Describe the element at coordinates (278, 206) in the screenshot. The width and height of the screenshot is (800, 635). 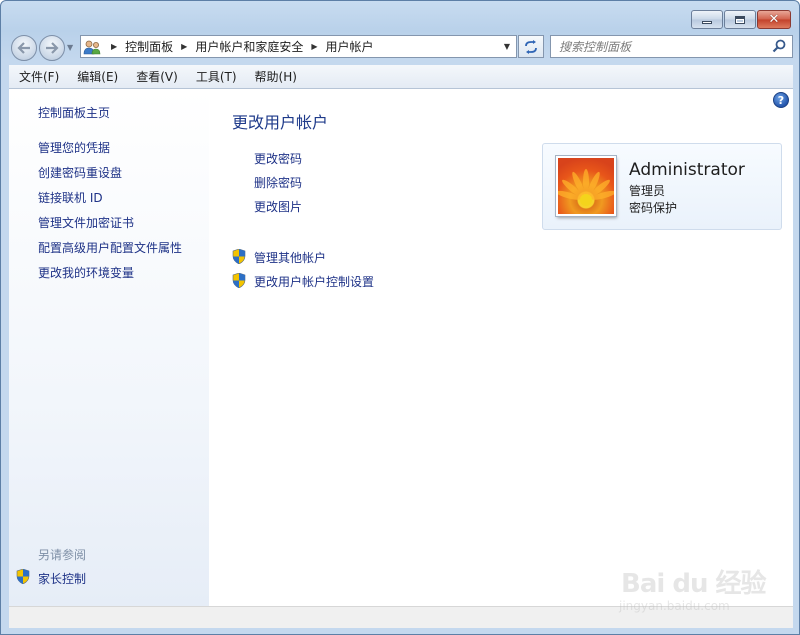
I see `change-picture-link: 更改图片` at that location.